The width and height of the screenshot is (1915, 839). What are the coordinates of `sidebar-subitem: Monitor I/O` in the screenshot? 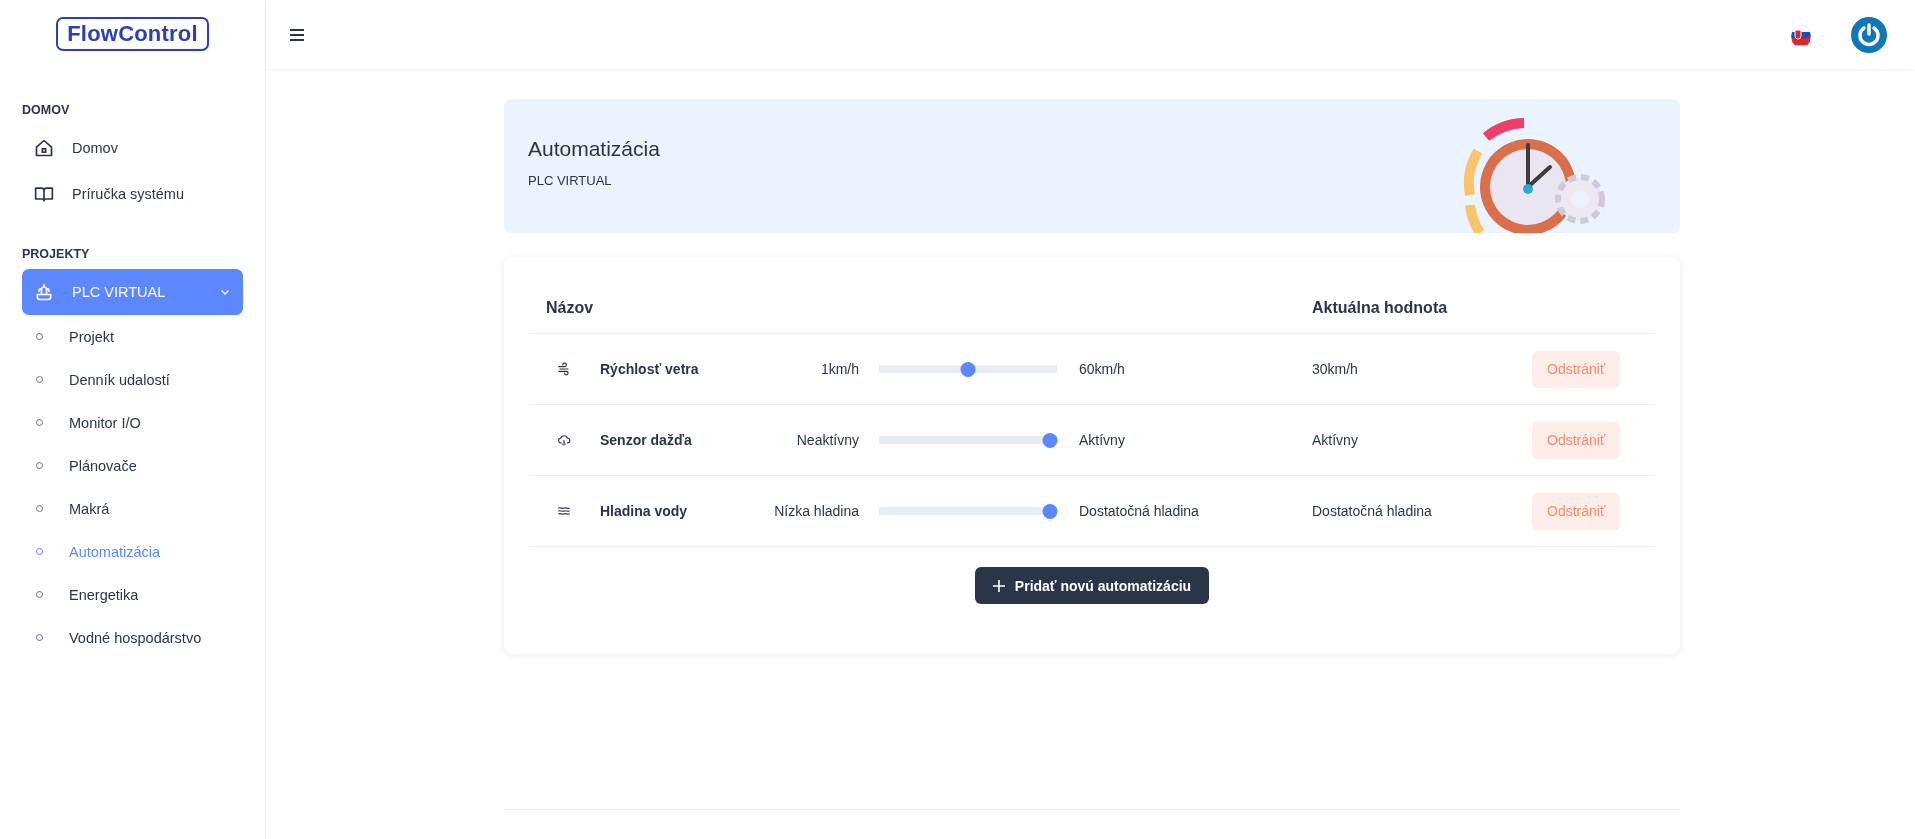 It's located at (132, 422).